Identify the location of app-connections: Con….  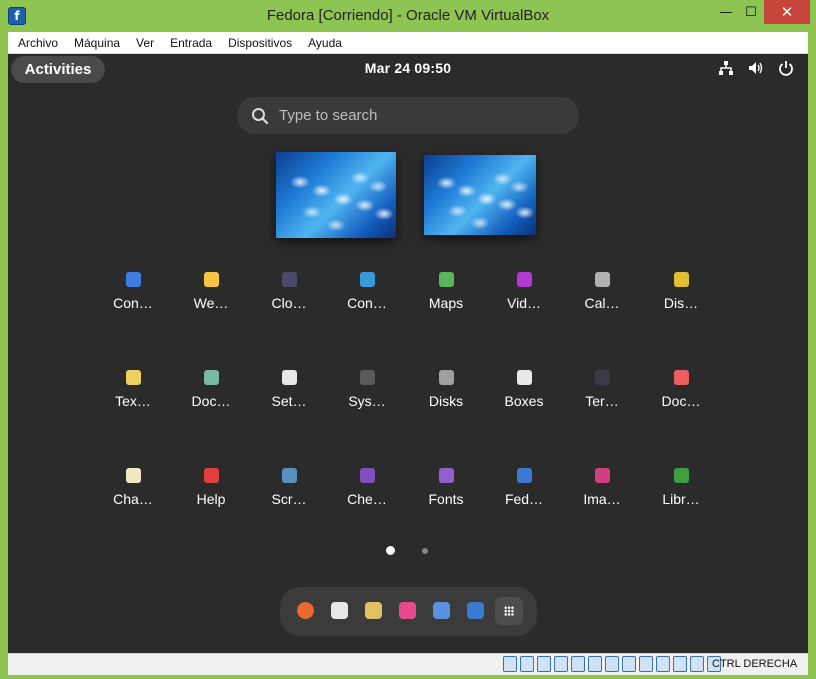
(367, 294).